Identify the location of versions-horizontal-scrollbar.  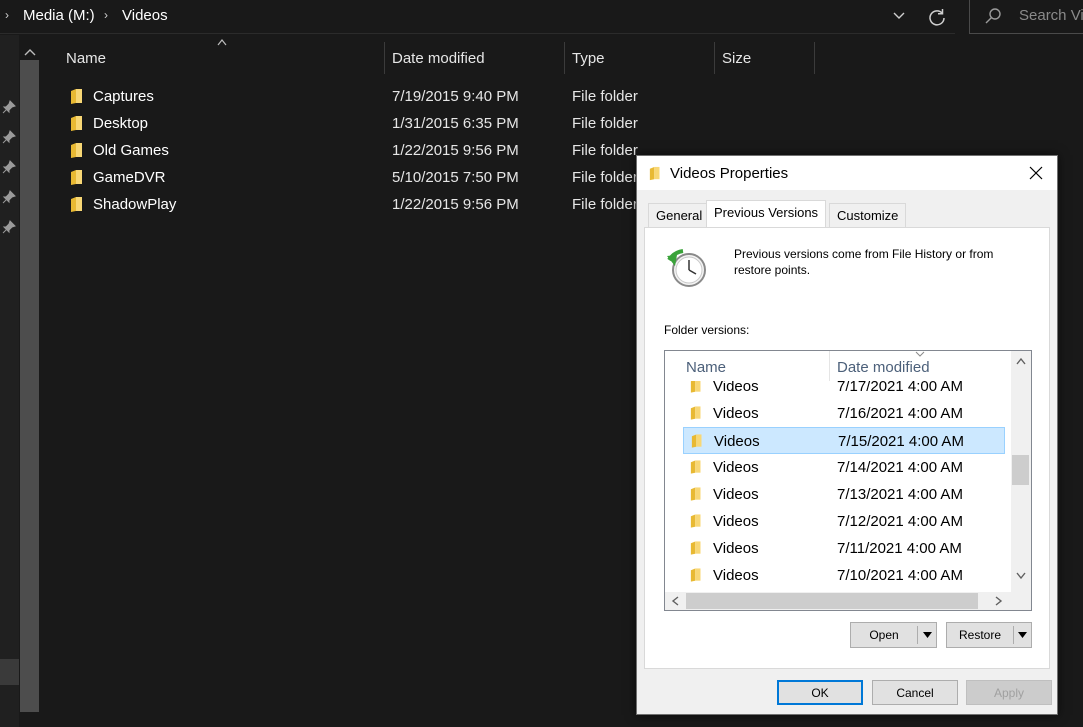
(838, 601).